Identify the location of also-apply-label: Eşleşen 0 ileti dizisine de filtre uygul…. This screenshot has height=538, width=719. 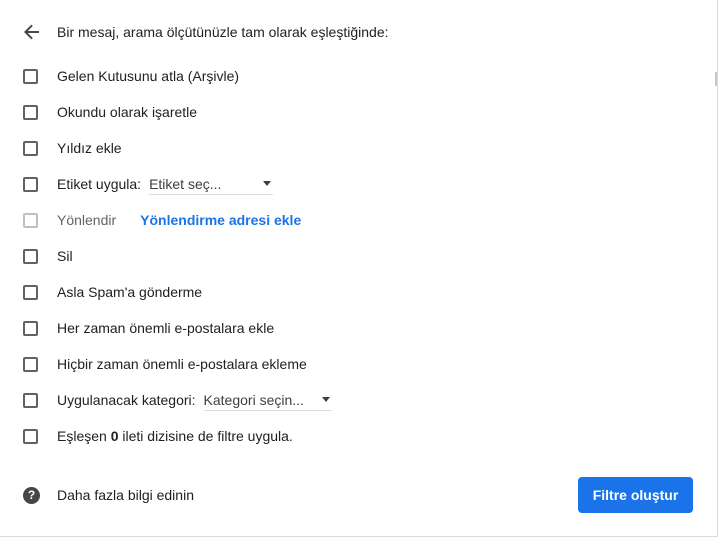
(175, 436).